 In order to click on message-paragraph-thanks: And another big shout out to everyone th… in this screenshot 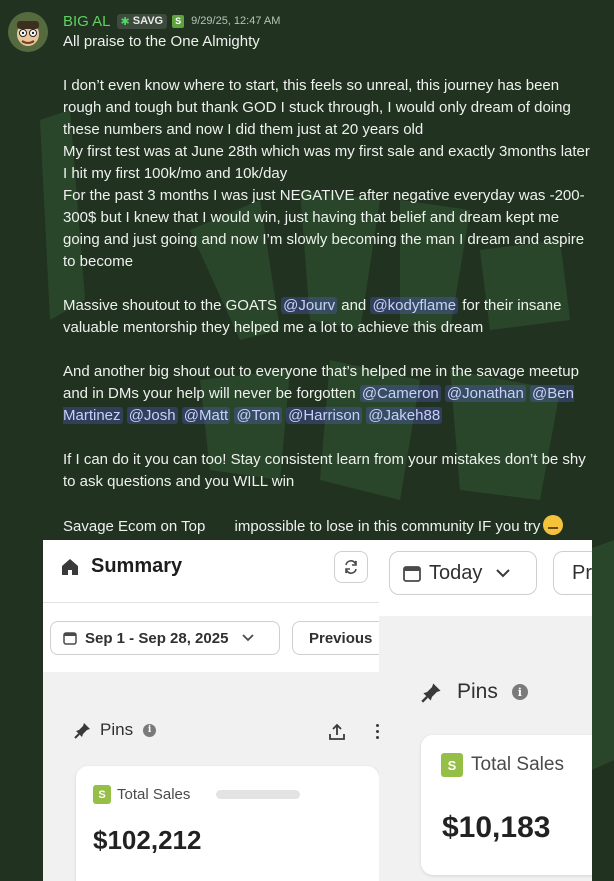, I will do `click(330, 394)`.